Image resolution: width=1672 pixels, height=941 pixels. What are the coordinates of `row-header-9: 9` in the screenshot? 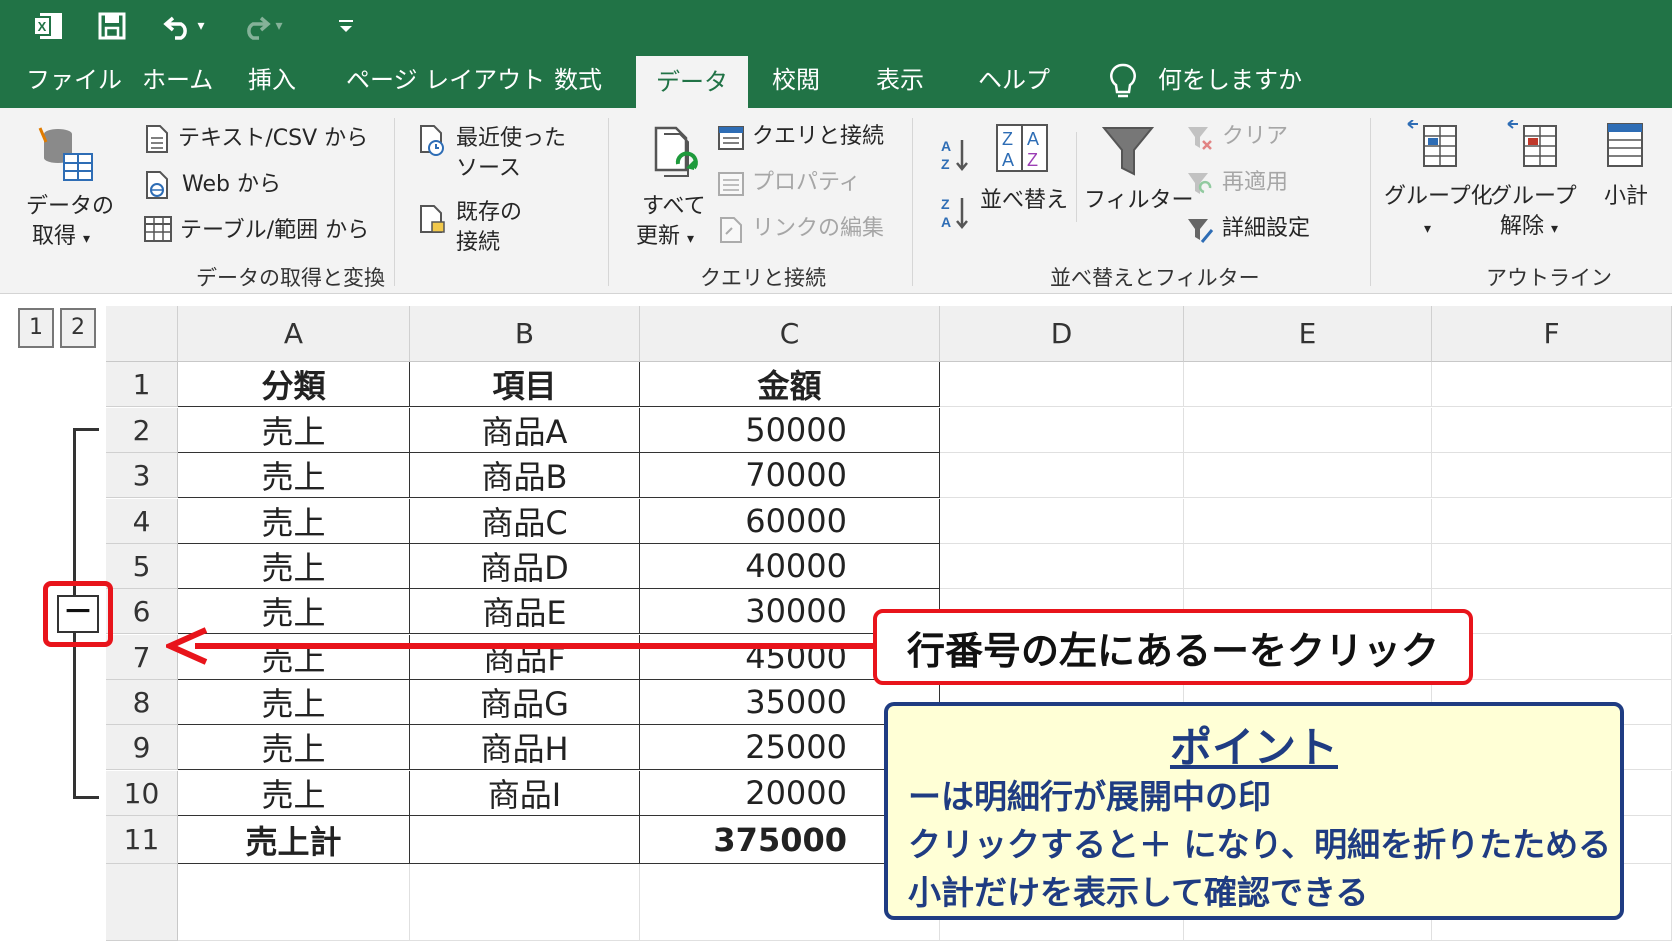 It's located at (142, 747).